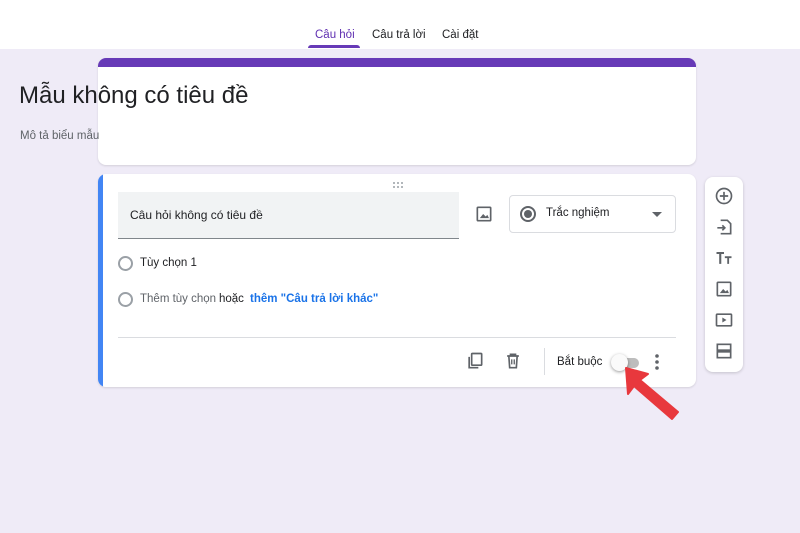 This screenshot has height=533, width=800. I want to click on option-1-label: Tùy chọn 1, so click(168, 263).